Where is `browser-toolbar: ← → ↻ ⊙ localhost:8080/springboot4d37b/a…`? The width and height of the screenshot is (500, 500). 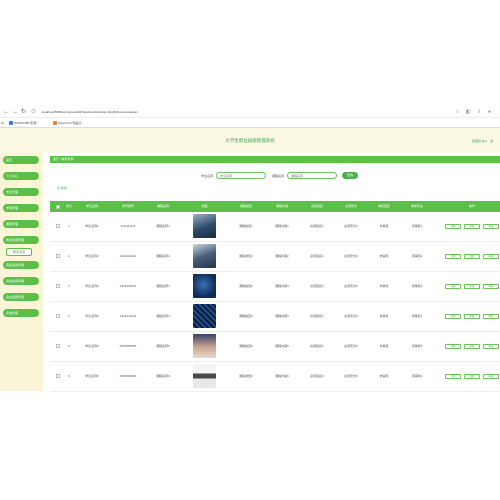 browser-toolbar: ← → ↻ ⊙ localhost:8080/springboot4d37b/a… is located at coordinates (250, 113).